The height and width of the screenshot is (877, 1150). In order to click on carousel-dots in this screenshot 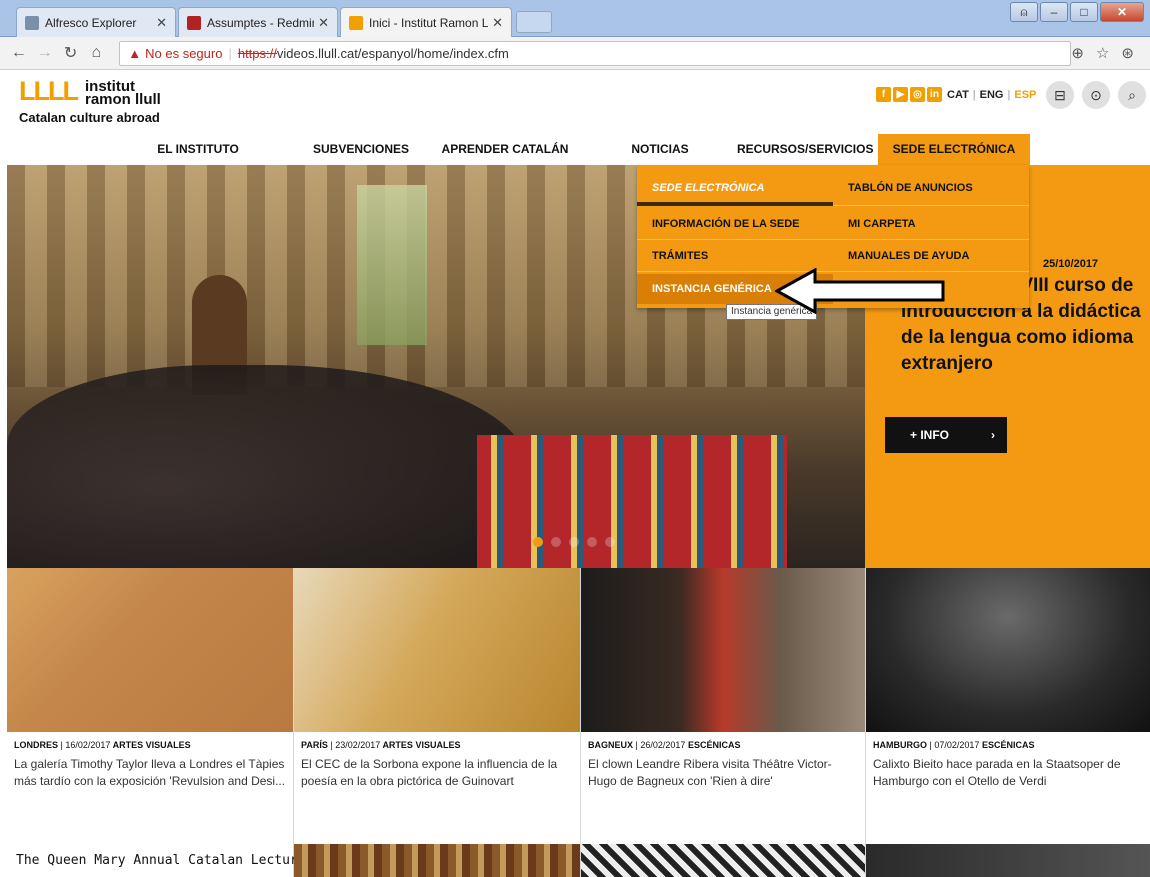, I will do `click(574, 542)`.